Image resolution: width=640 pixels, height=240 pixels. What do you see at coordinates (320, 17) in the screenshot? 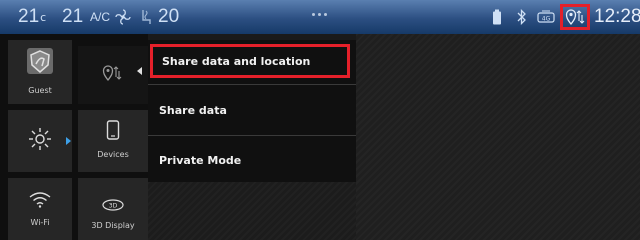
I see `status-bar: 21 c 21 A/C 20 4G 12:28` at bounding box center [320, 17].